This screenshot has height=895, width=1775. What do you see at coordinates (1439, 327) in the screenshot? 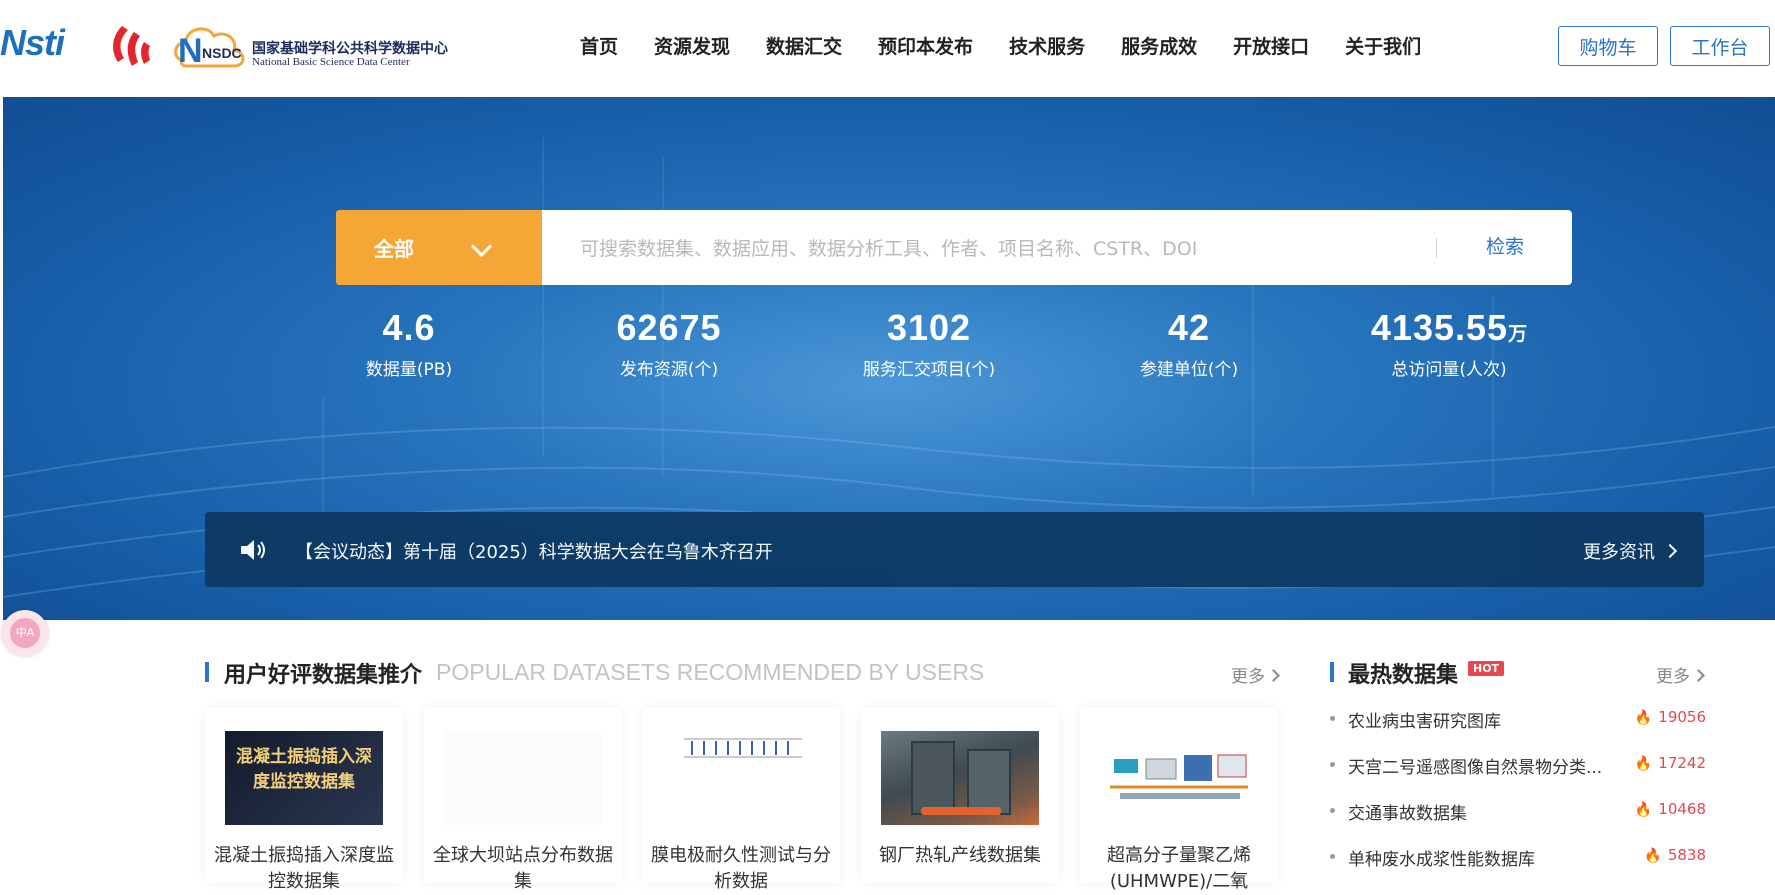
I see `stat-value: 4135.55` at bounding box center [1439, 327].